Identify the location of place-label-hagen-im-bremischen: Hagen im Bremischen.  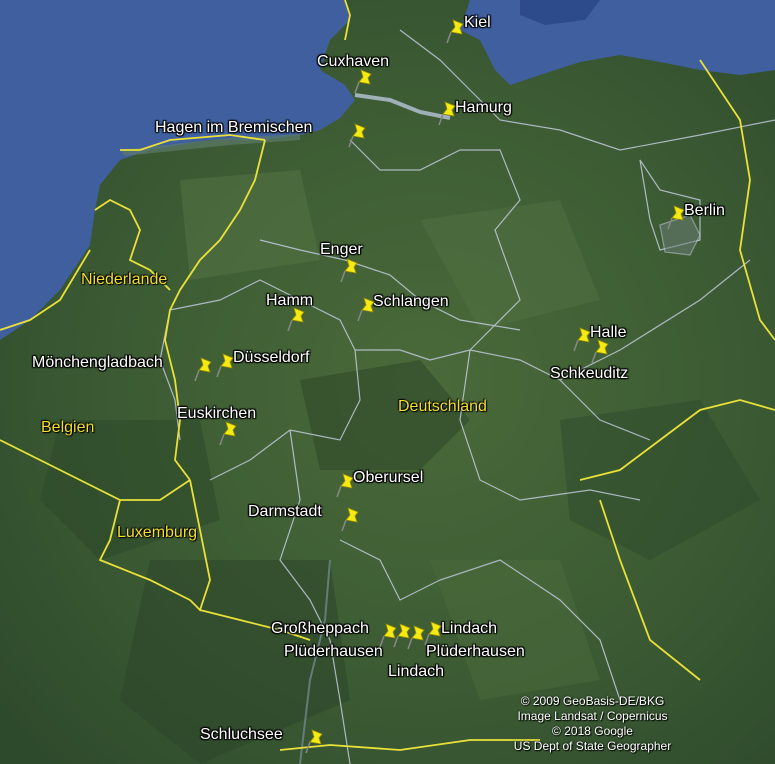
(234, 127).